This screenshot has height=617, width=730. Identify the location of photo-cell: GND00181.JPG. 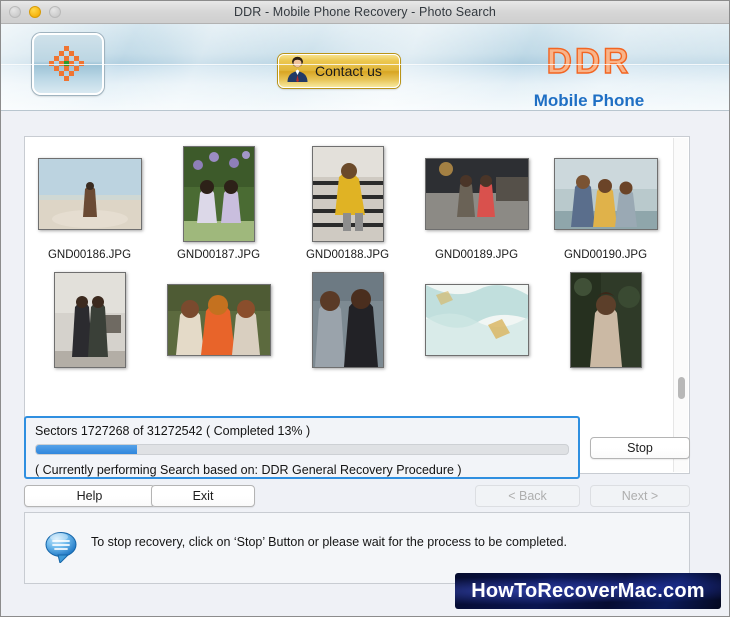
(89, 141).